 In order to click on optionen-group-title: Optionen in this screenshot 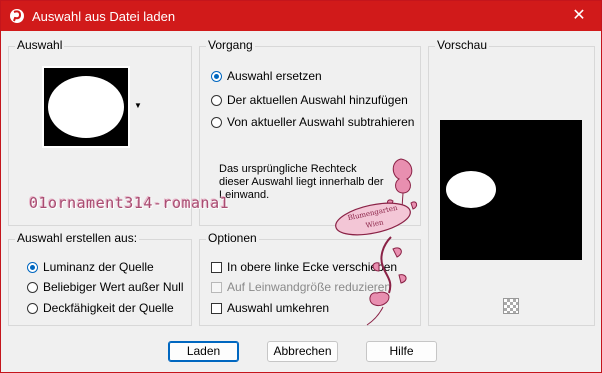, I will do `click(232, 238)`.